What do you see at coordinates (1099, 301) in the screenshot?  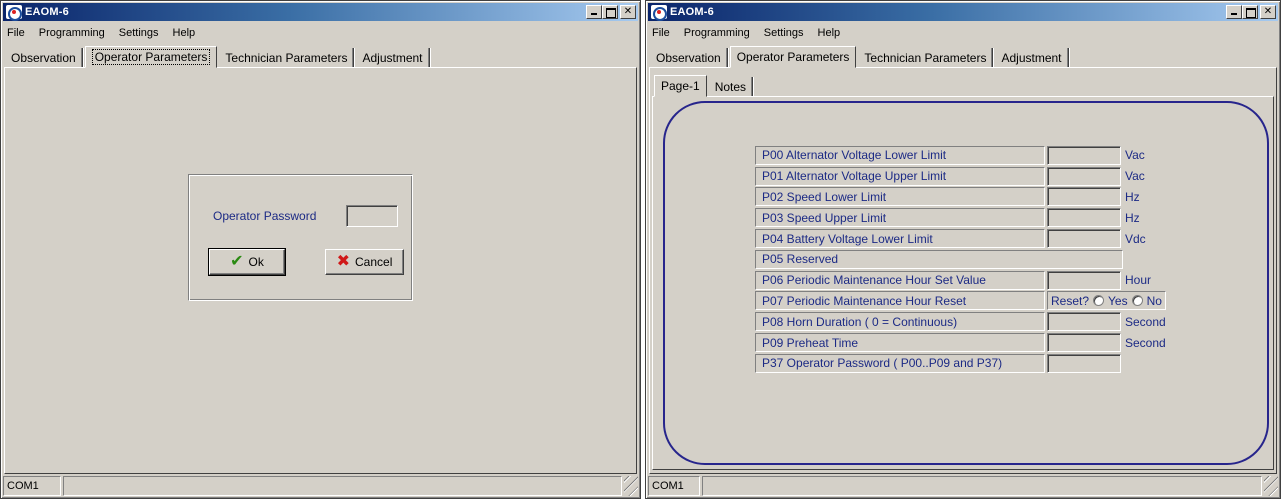 I see `yes-radio` at bounding box center [1099, 301].